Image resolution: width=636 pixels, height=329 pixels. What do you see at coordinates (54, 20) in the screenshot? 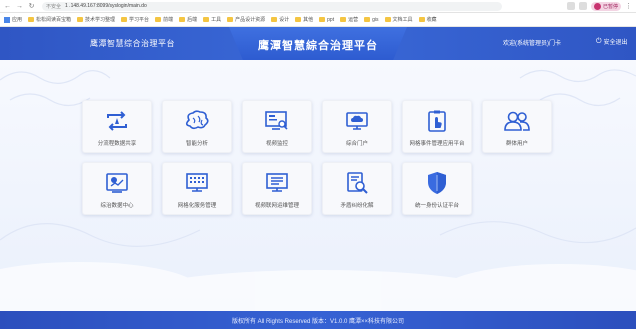
I see `bookmark-label: 松松阅读百宝箱` at bounding box center [54, 20].